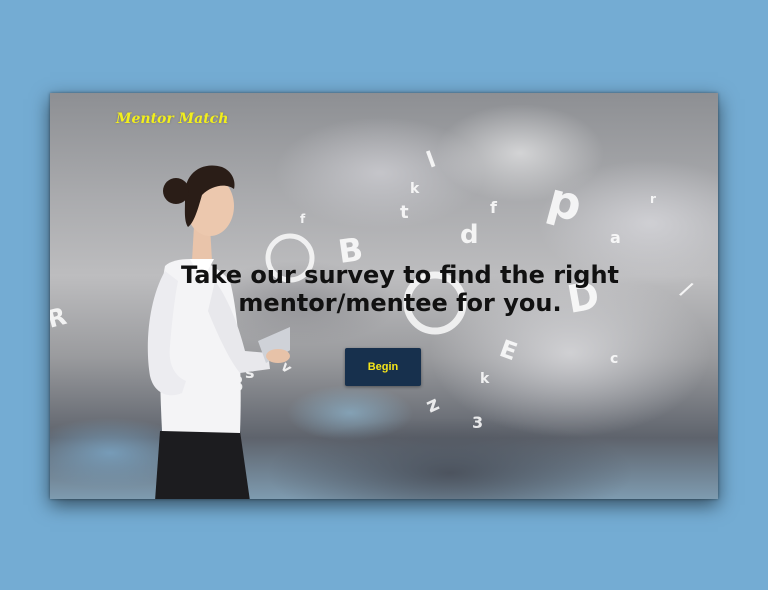 The width and height of the screenshot is (768, 590). Describe the element at coordinates (383, 367) in the screenshot. I see `begin-button: Begin` at that location.